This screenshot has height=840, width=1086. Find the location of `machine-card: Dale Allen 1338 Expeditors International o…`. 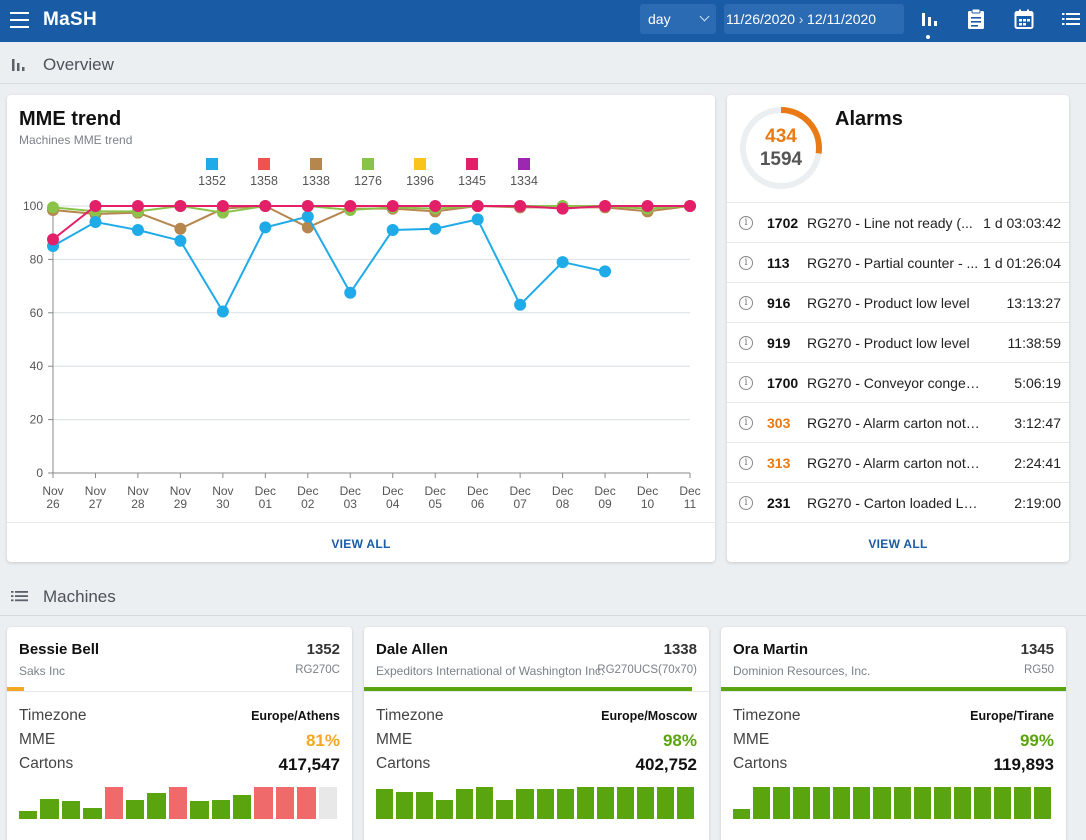

machine-card: Dale Allen 1338 Expeditors International o… is located at coordinates (536, 733).